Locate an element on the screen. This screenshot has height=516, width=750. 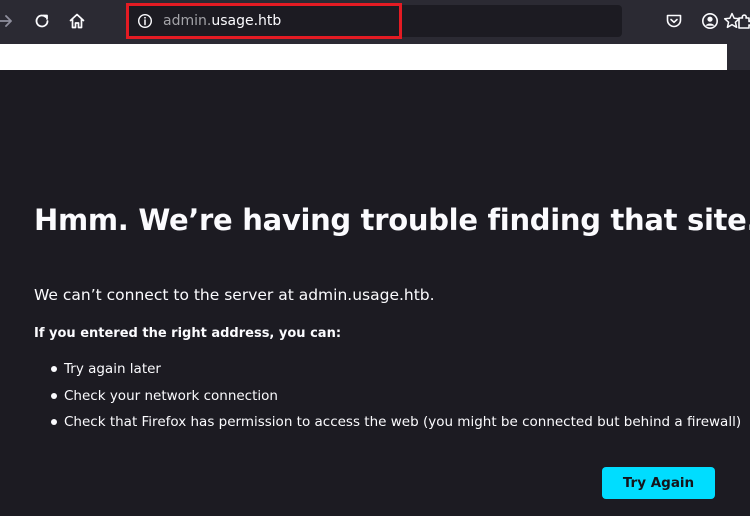
browser-toolbar: admin.usage.htb is located at coordinates (375, 22).